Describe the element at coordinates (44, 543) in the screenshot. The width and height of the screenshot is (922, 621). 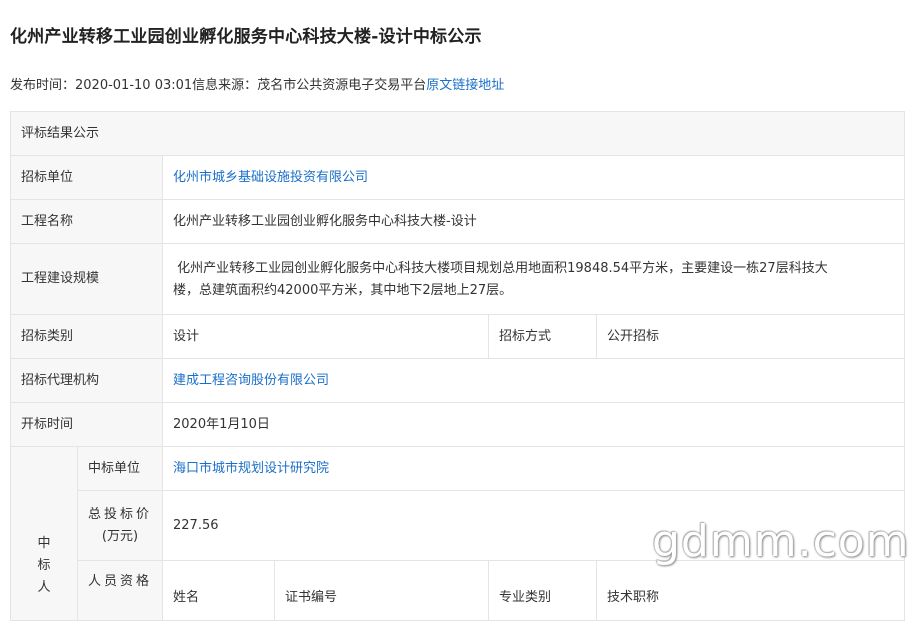
I see `winner-char-1: 中` at that location.